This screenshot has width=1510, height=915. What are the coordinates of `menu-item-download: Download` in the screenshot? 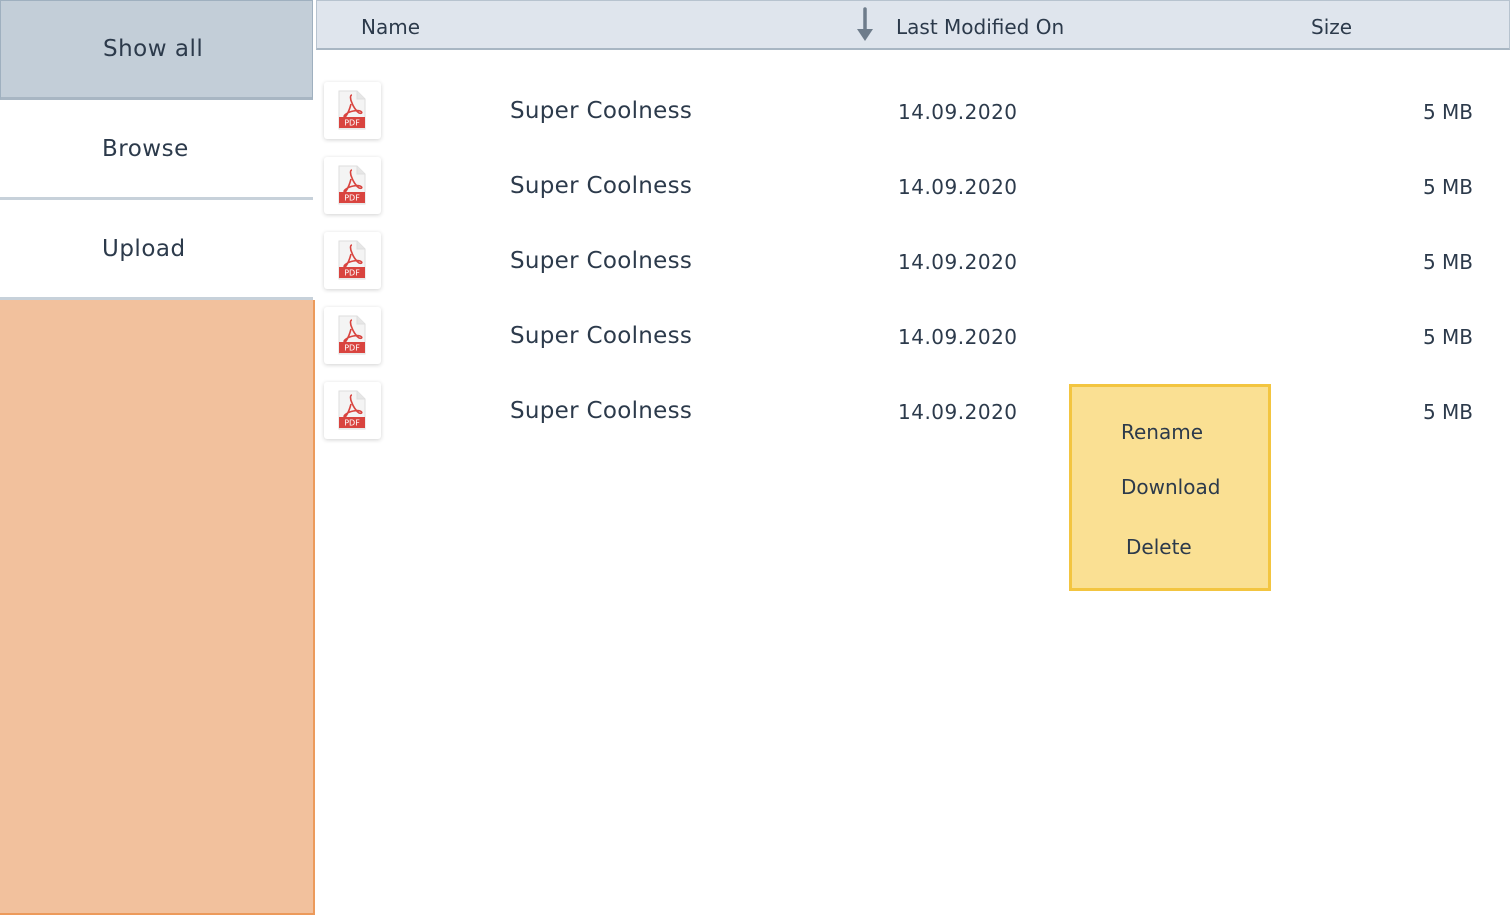 It's located at (1170, 487).